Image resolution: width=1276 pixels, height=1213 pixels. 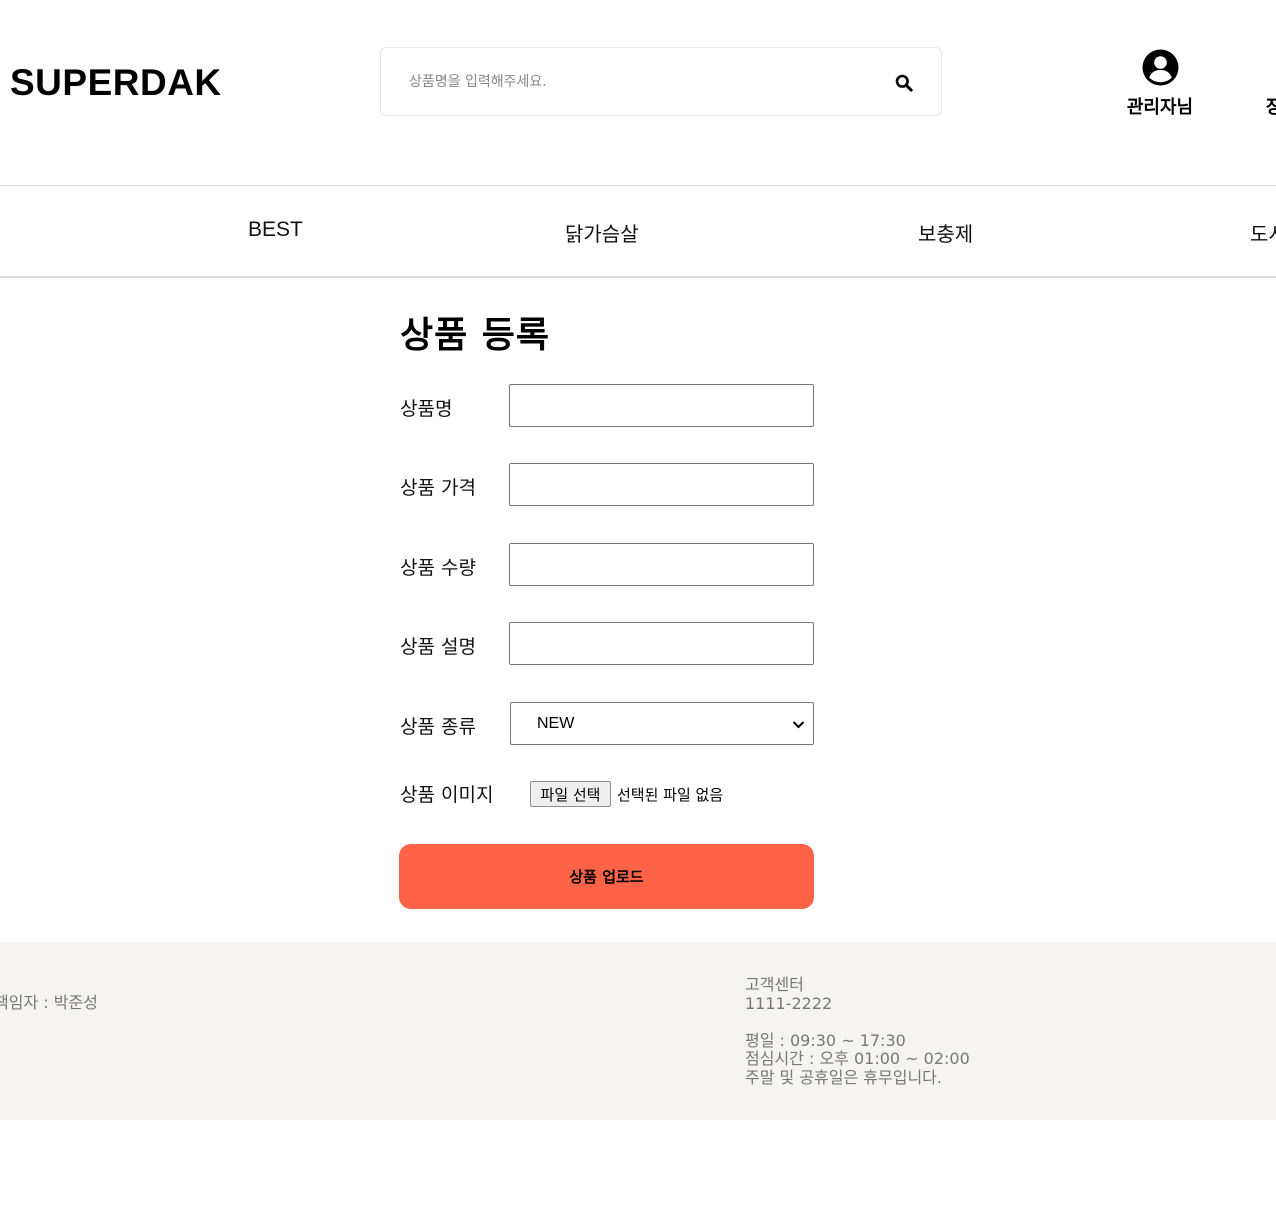 What do you see at coordinates (49, 1002) in the screenshot?
I see `footer-manager: 책임자 : 박준성` at bounding box center [49, 1002].